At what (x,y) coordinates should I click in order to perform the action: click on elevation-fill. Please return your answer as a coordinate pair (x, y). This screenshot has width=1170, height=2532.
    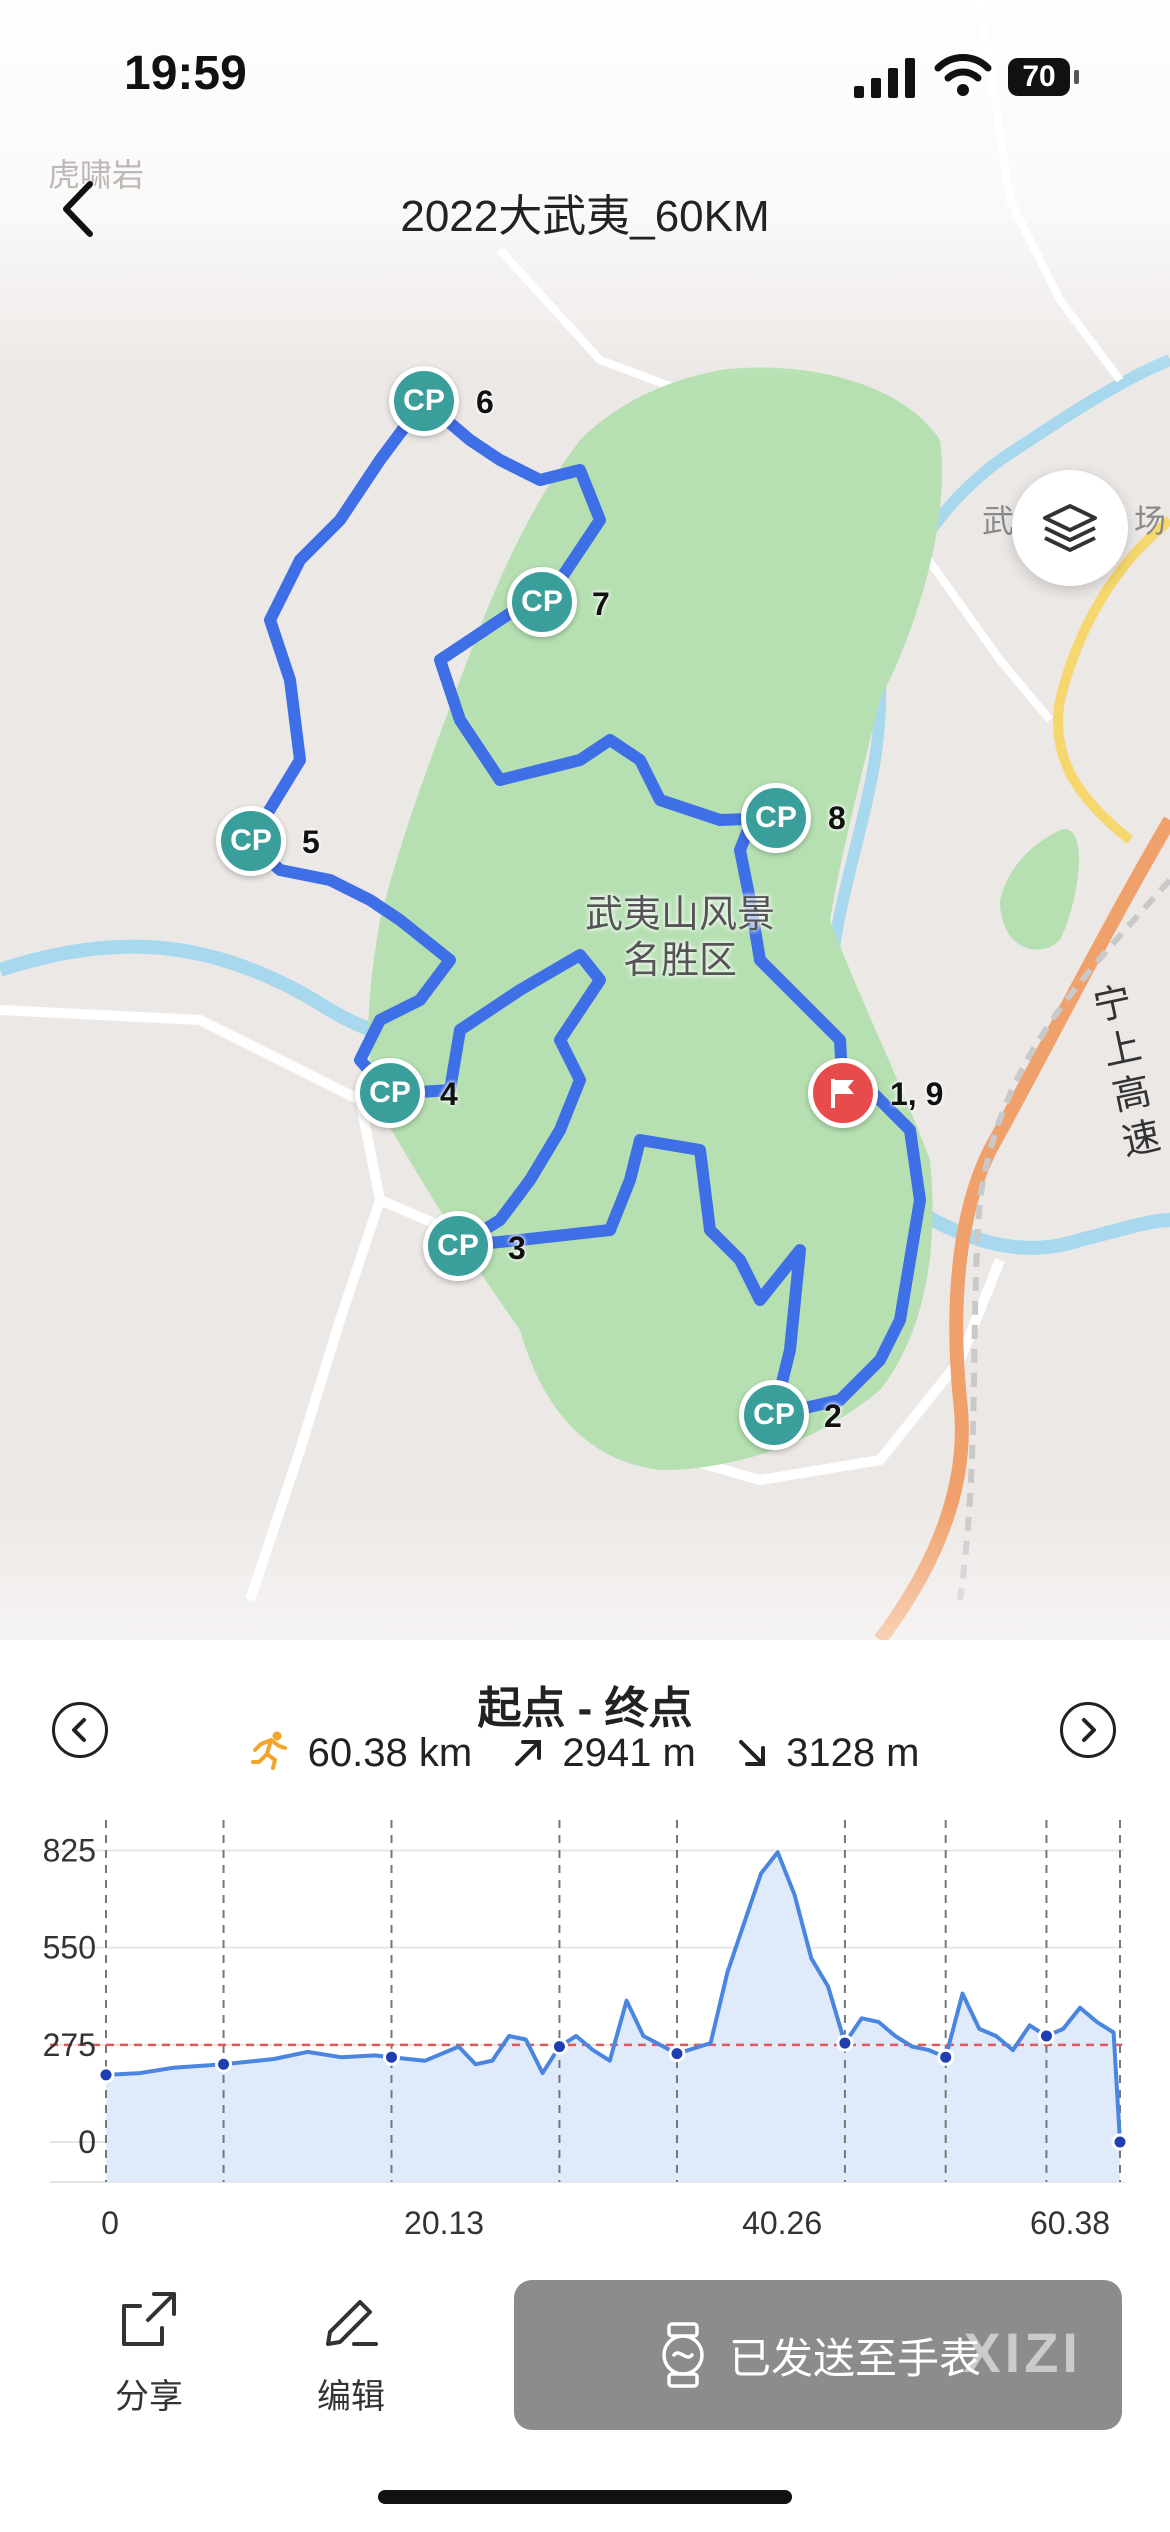
    Looking at the image, I should click on (613, 2017).